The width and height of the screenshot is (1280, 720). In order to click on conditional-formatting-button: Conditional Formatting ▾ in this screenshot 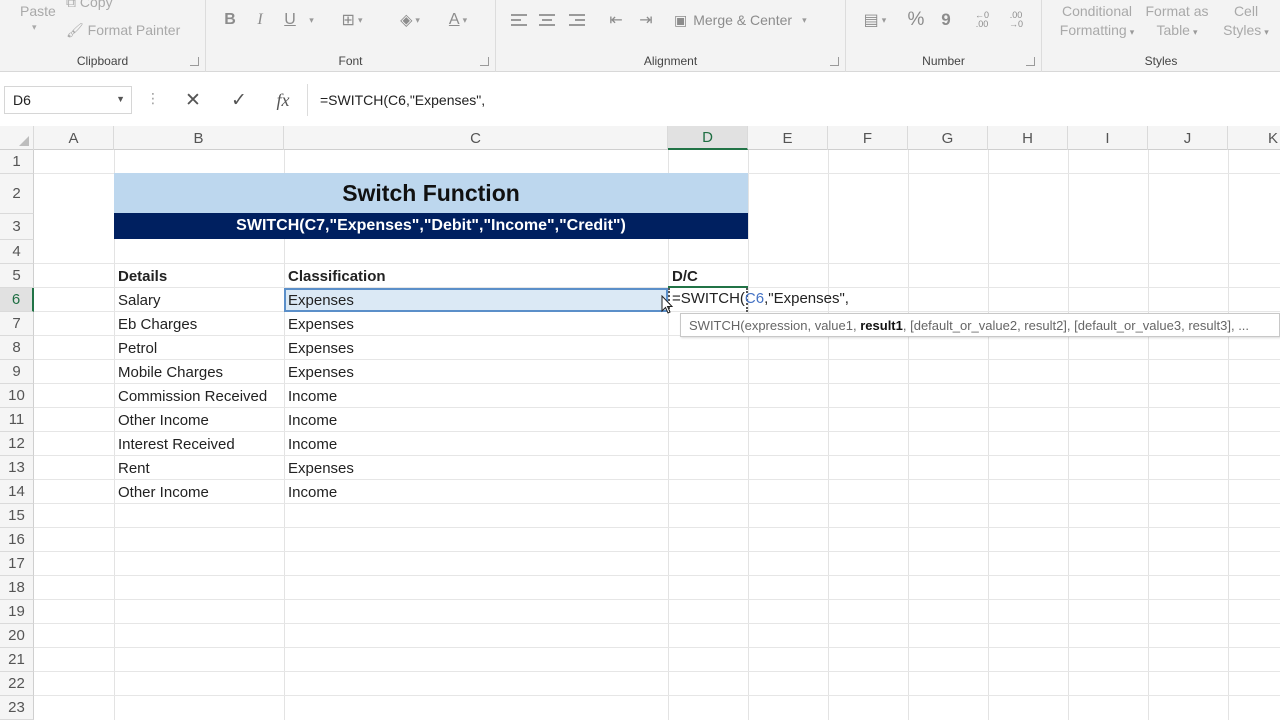, I will do `click(1097, 22)`.